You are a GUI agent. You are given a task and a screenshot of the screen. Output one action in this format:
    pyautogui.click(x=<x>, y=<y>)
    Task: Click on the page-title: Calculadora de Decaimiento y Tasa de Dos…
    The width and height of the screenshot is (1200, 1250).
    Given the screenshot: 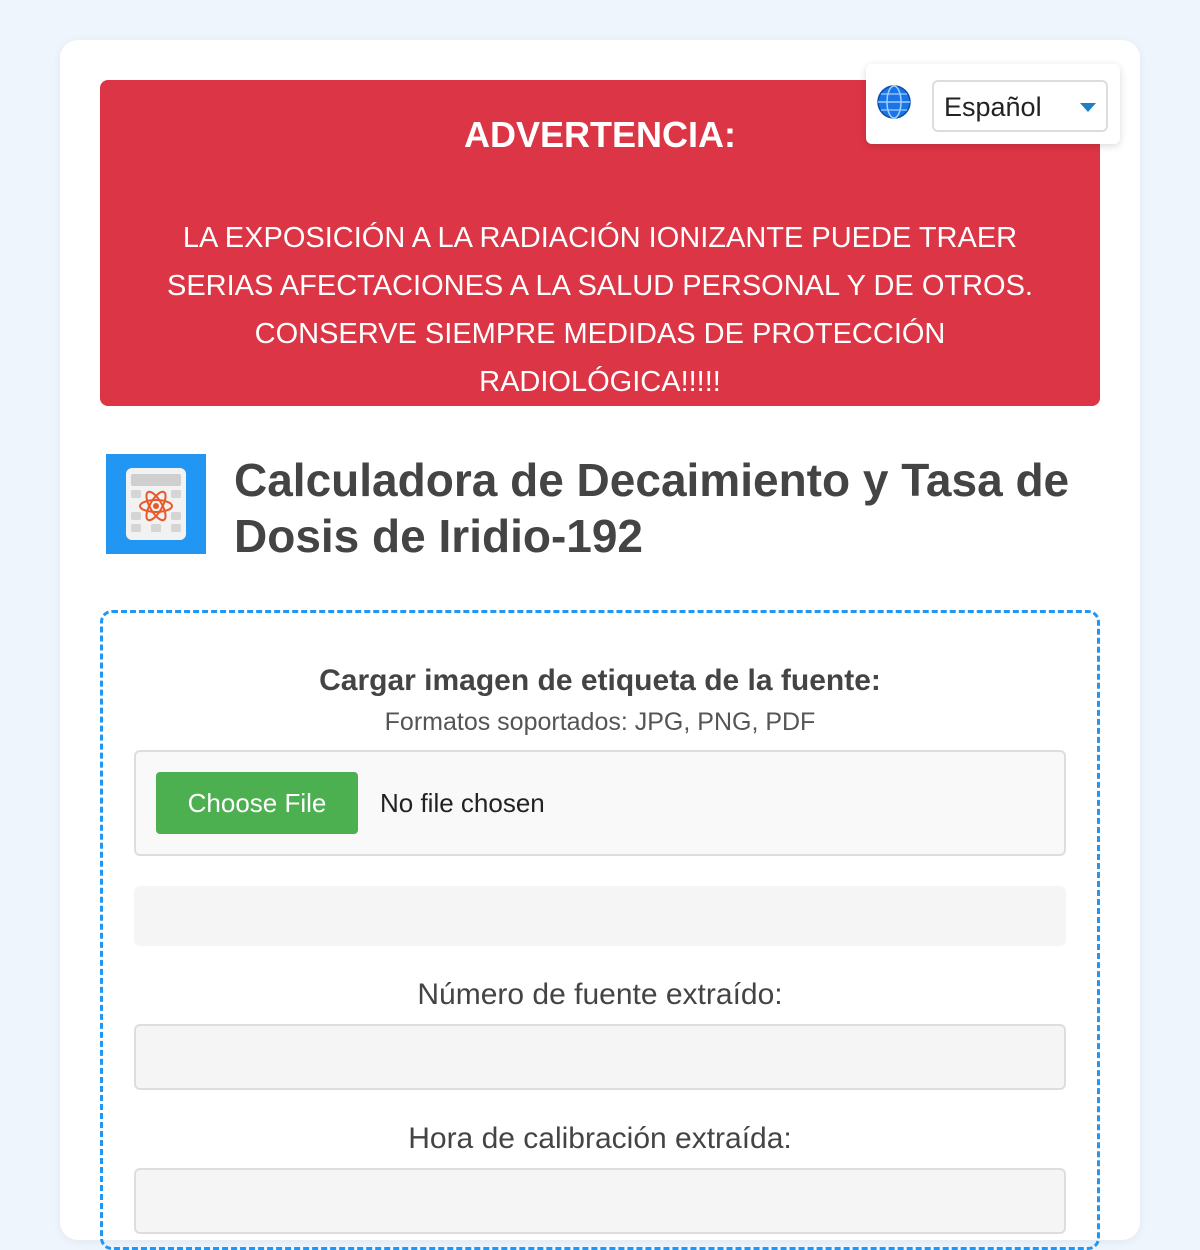 What is the action you would take?
    pyautogui.click(x=652, y=508)
    